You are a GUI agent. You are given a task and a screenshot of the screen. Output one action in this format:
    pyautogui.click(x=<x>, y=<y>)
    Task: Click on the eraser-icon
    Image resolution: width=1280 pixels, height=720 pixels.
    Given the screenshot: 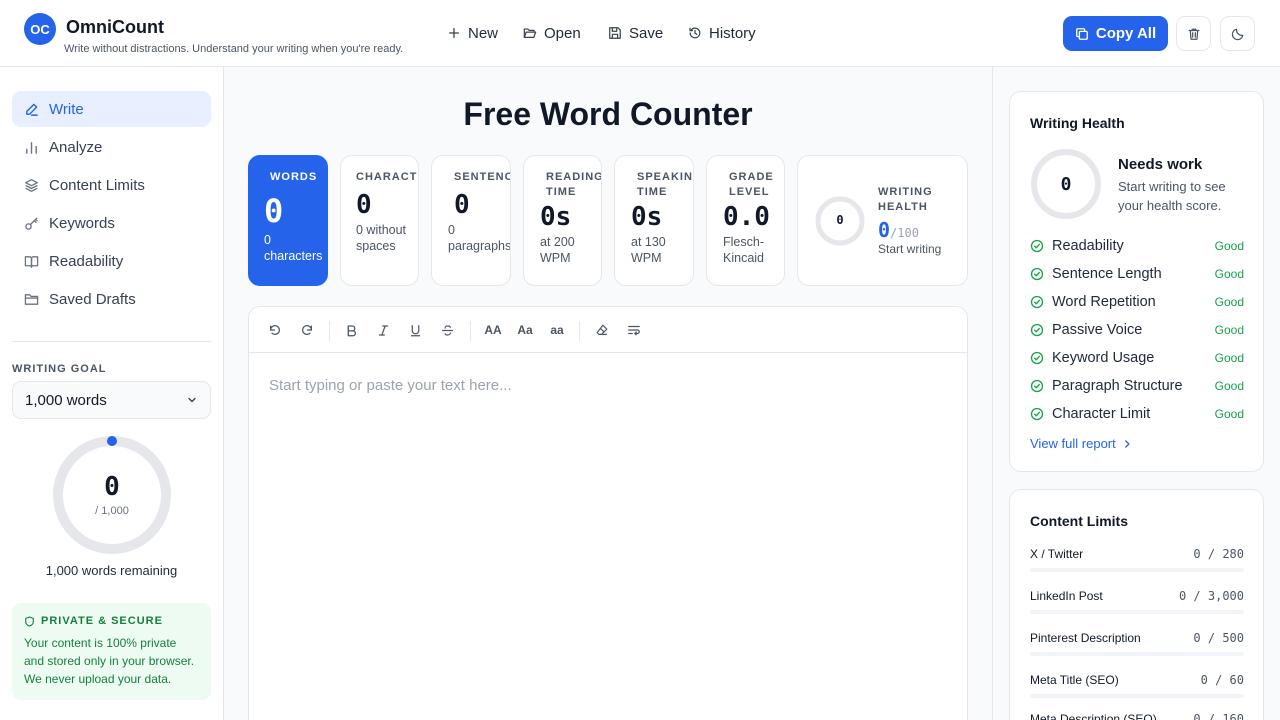 What is the action you would take?
    pyautogui.click(x=602, y=330)
    